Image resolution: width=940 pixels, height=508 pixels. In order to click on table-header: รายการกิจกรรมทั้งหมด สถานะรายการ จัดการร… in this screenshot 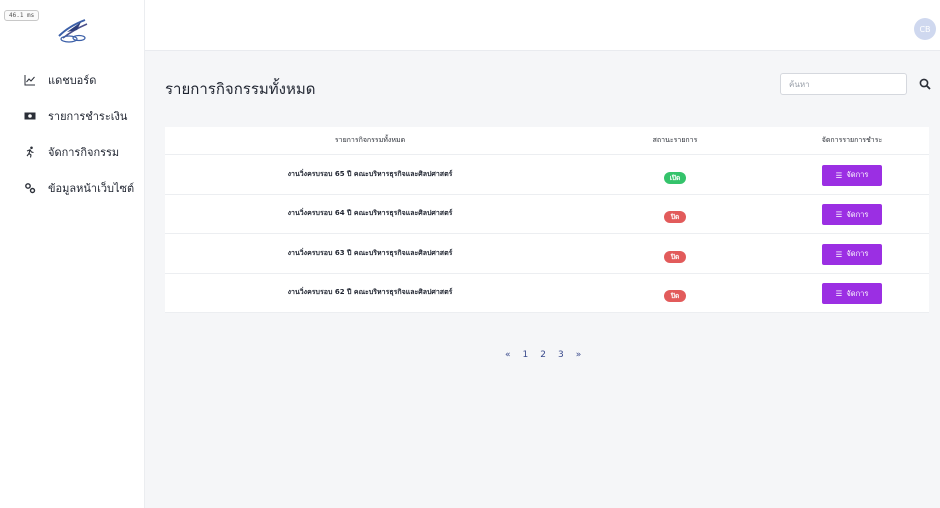, I will do `click(547, 141)`.